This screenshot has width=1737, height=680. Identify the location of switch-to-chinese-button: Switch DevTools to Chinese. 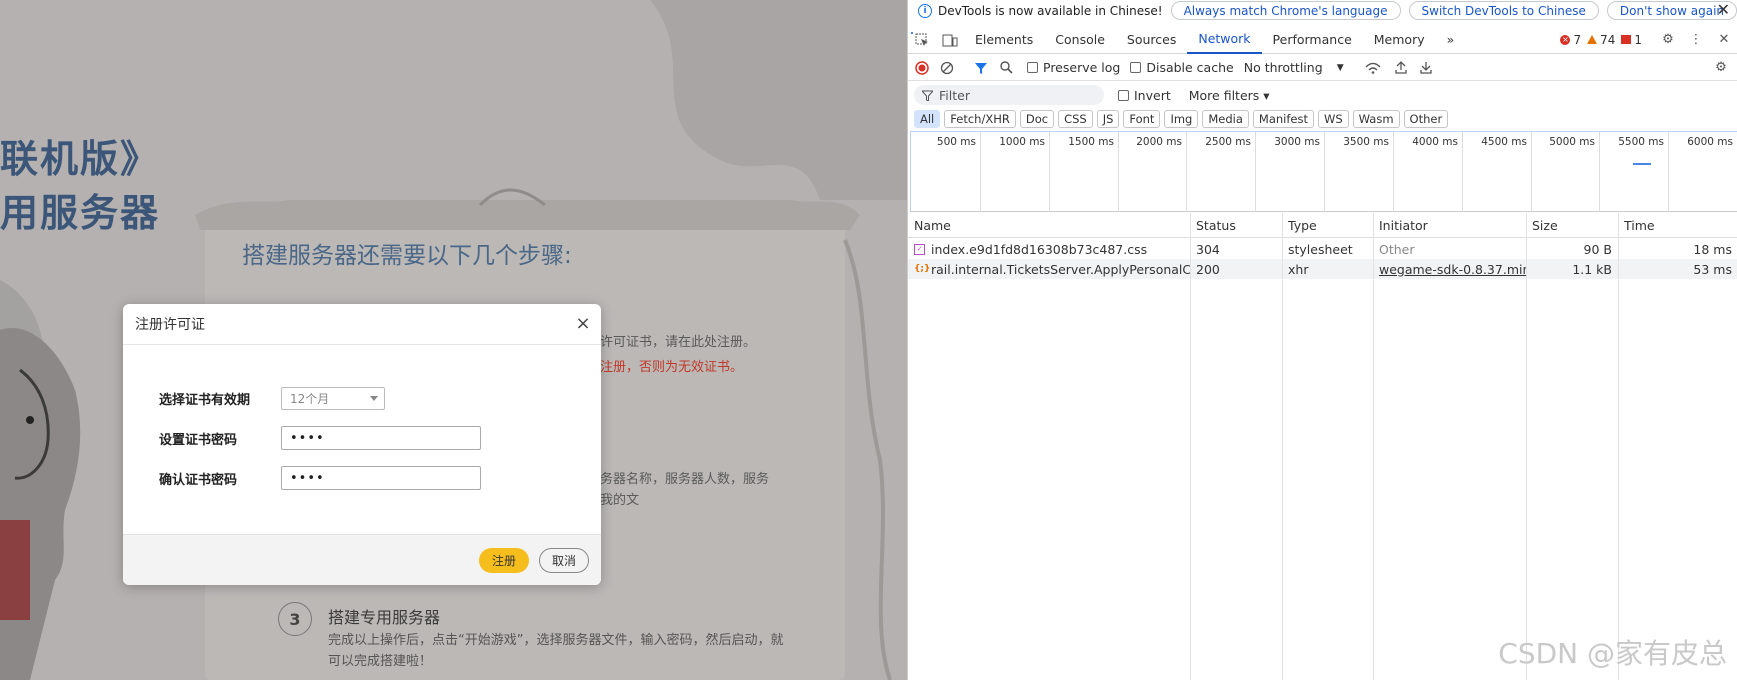
(1503, 10).